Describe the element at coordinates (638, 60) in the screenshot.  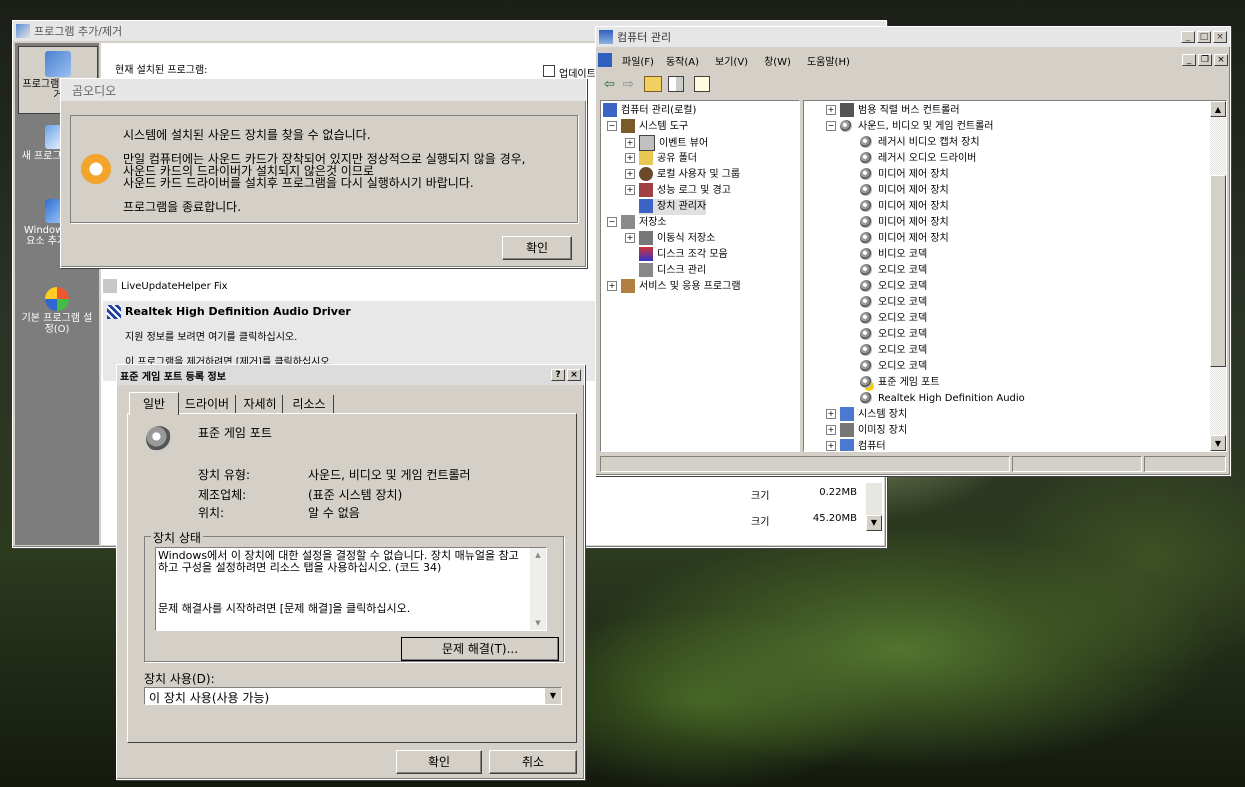
I see `menu-file: 파일(F)` at that location.